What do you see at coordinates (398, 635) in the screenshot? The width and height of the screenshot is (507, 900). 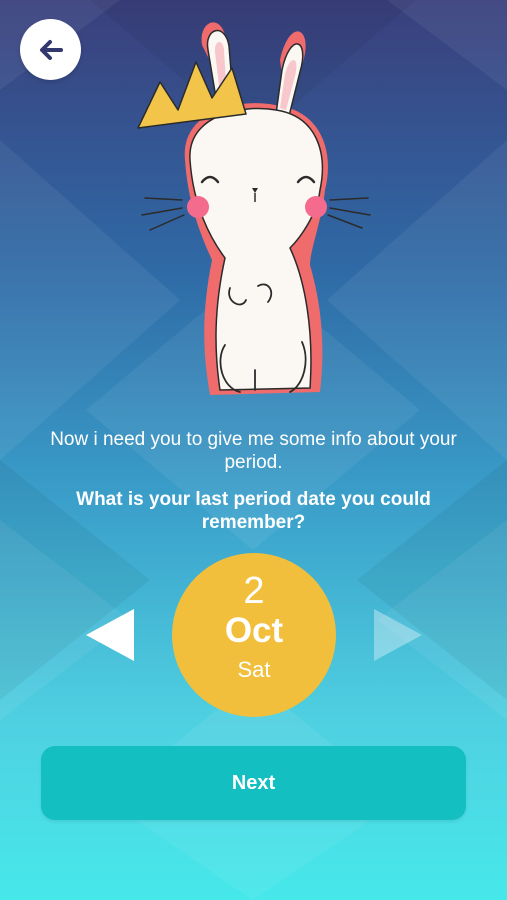 I see `triangle-right-icon` at bounding box center [398, 635].